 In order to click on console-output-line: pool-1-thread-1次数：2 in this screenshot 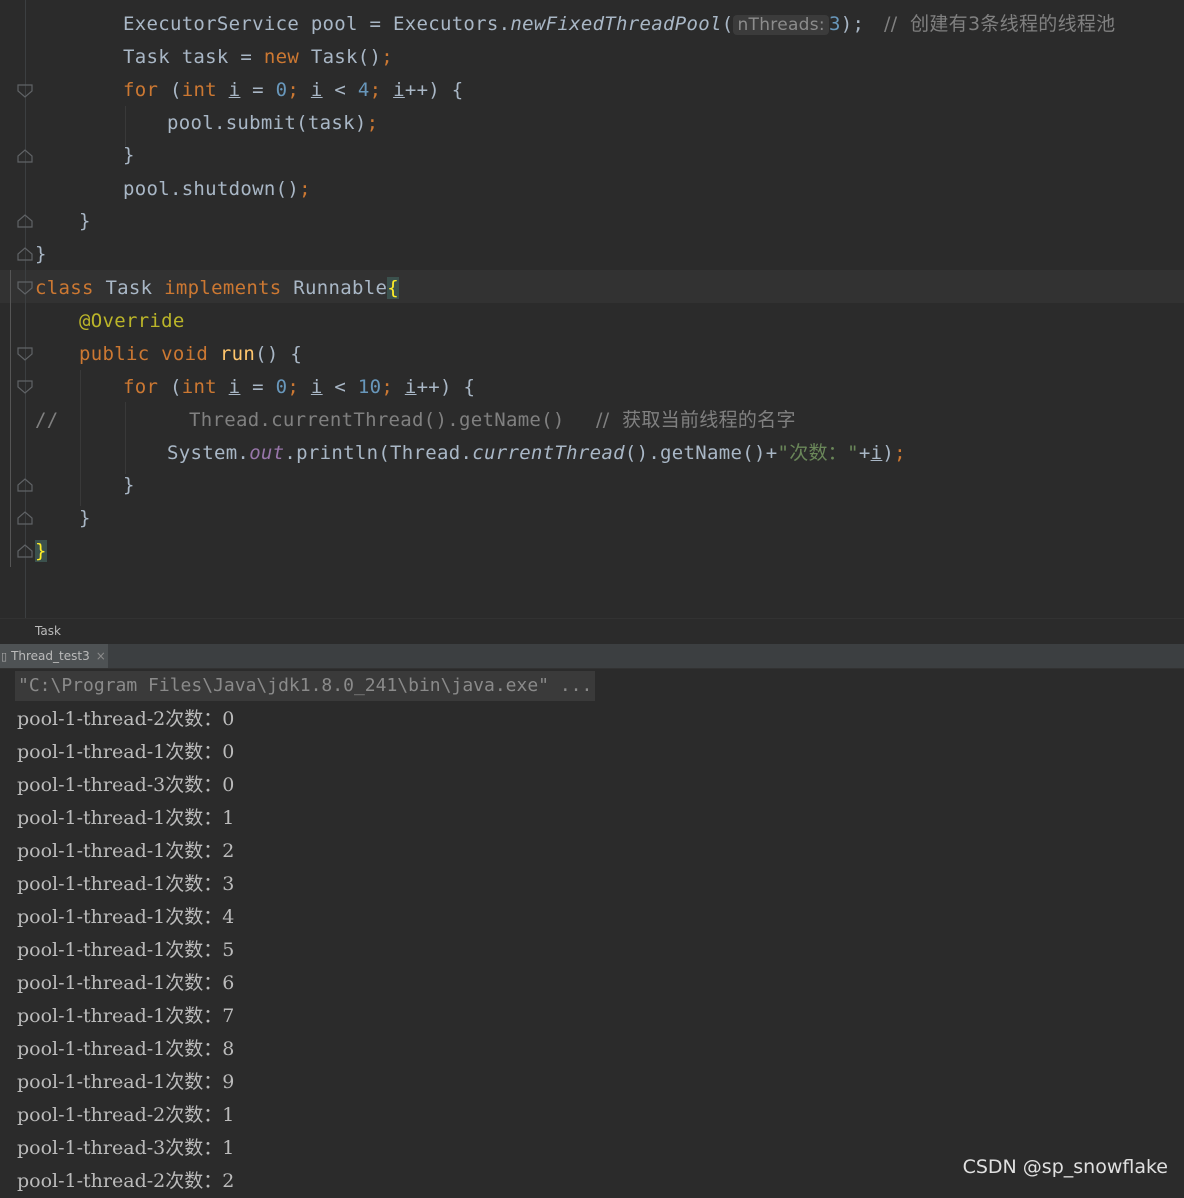, I will do `click(126, 851)`.